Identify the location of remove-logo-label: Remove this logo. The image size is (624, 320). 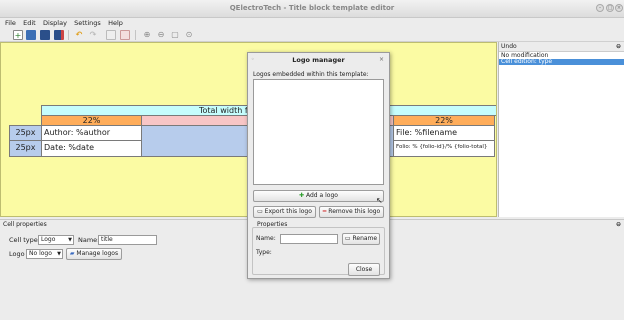
(354, 211).